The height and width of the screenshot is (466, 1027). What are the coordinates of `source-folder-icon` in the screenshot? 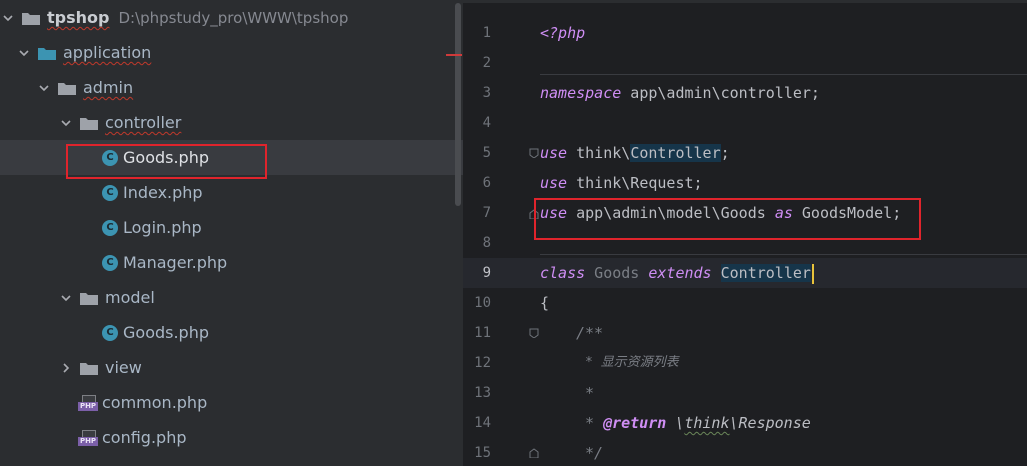 It's located at (47, 53).